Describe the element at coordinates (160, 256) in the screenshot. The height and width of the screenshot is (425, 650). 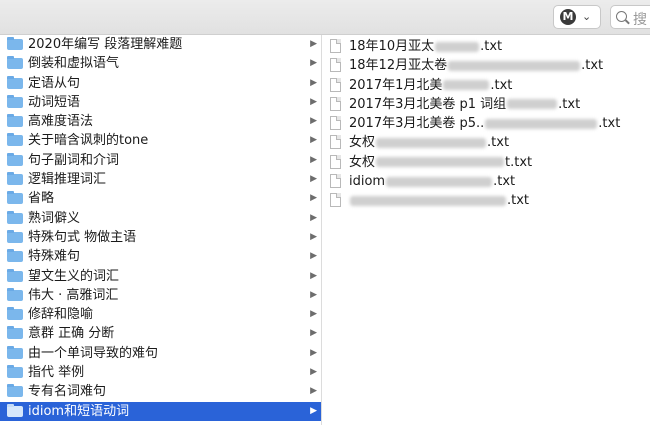
I see `folder-item: 特殊难句 ▶` at that location.